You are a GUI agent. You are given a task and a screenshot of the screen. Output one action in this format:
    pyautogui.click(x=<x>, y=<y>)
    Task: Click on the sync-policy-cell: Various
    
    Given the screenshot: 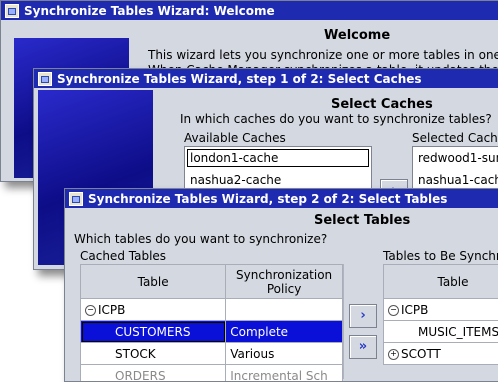 What is the action you would take?
    pyautogui.click(x=284, y=354)
    